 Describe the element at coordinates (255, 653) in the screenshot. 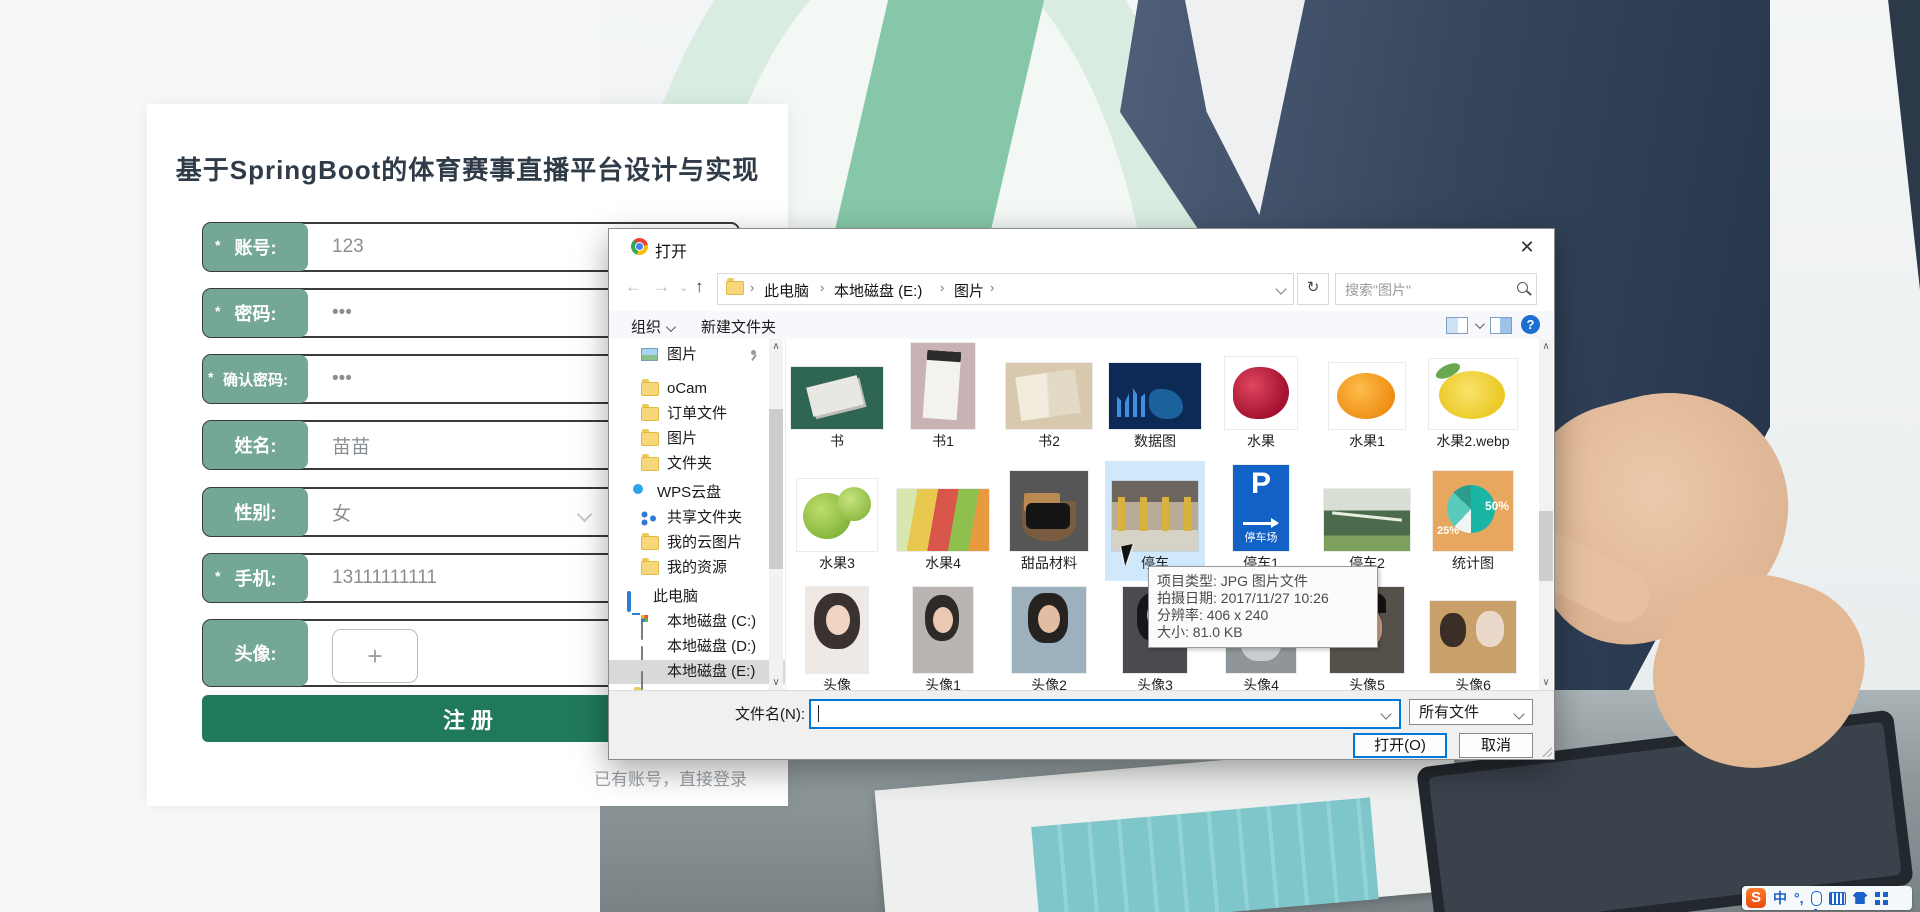

I see `avatar-label: 头像:` at that location.